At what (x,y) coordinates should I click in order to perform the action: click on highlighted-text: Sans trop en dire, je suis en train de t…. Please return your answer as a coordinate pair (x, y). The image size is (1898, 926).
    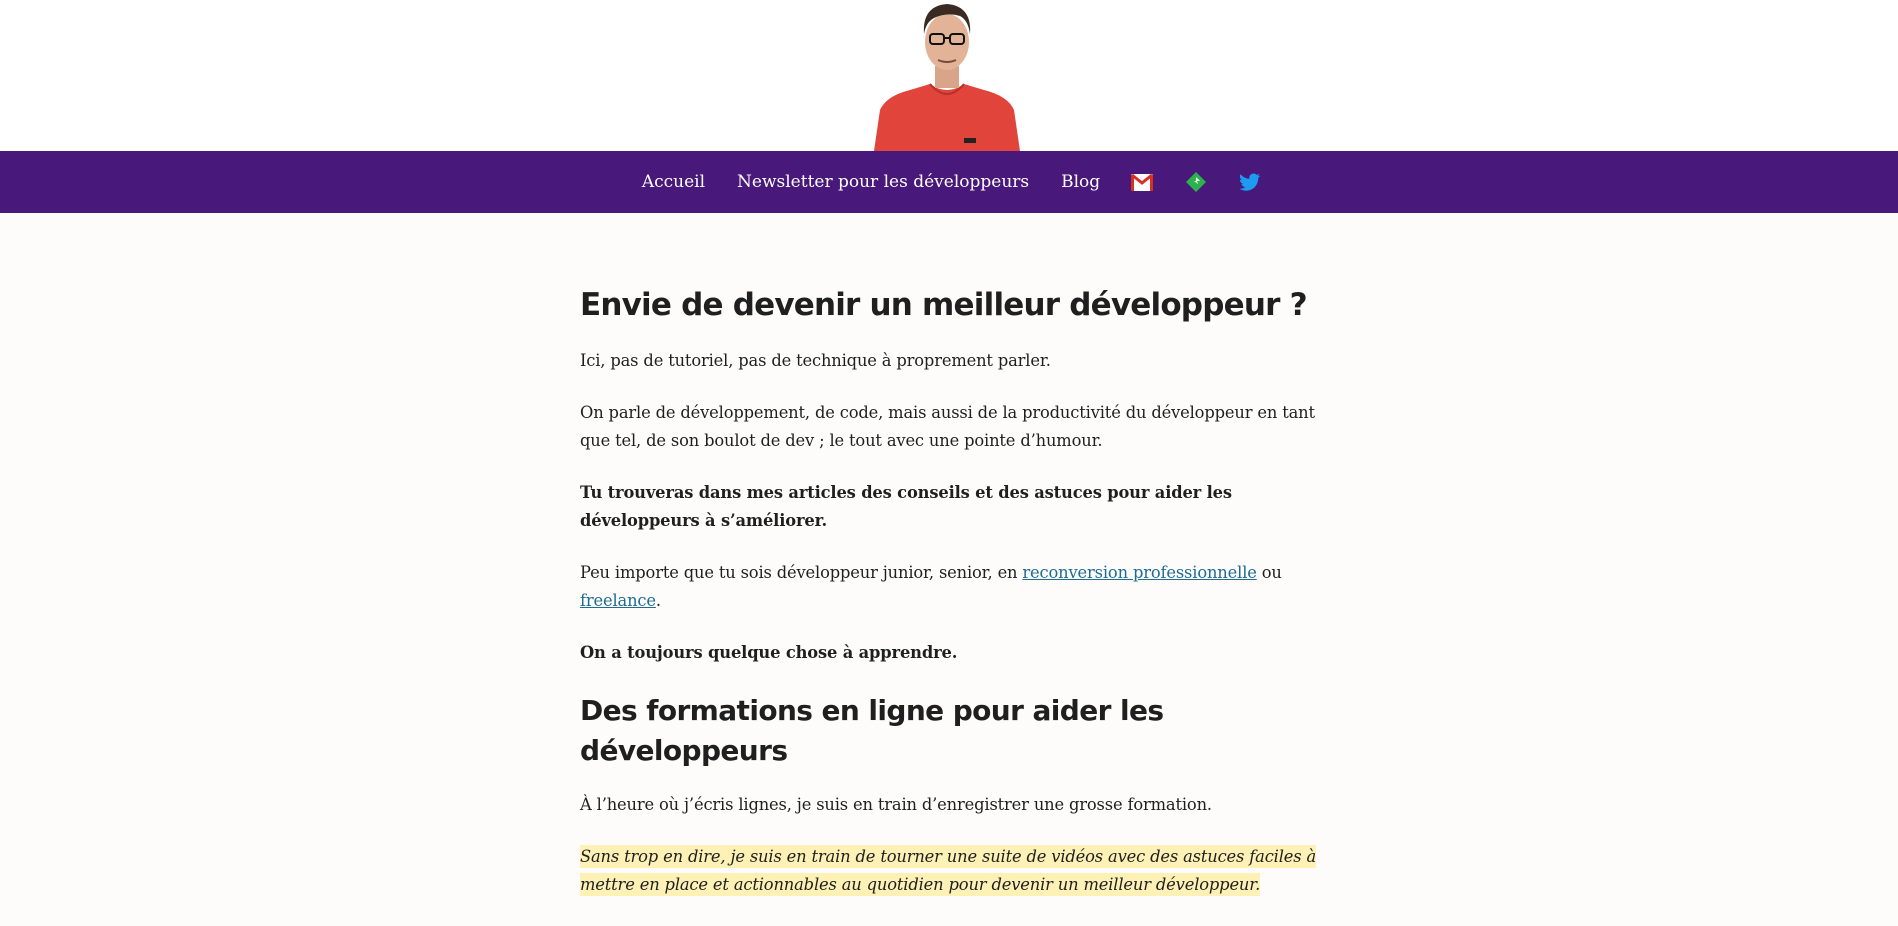
    Looking at the image, I should click on (948, 870).